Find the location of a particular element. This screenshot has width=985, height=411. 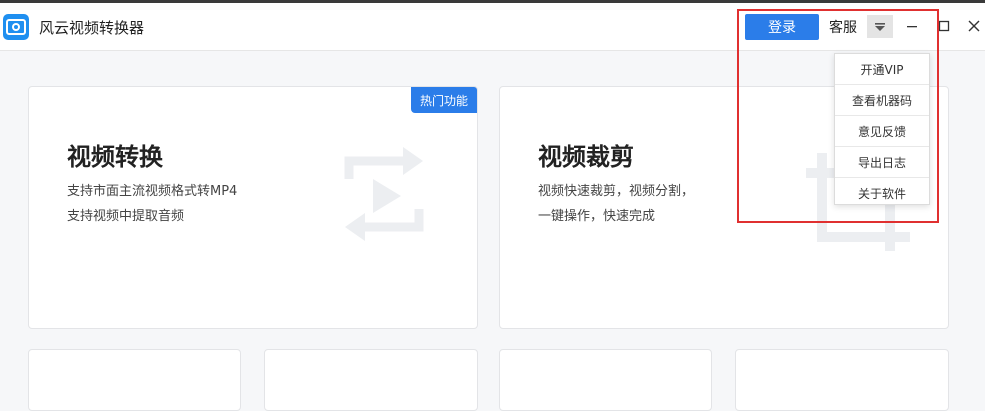

app-title: 风云视频转换器 is located at coordinates (92, 28).